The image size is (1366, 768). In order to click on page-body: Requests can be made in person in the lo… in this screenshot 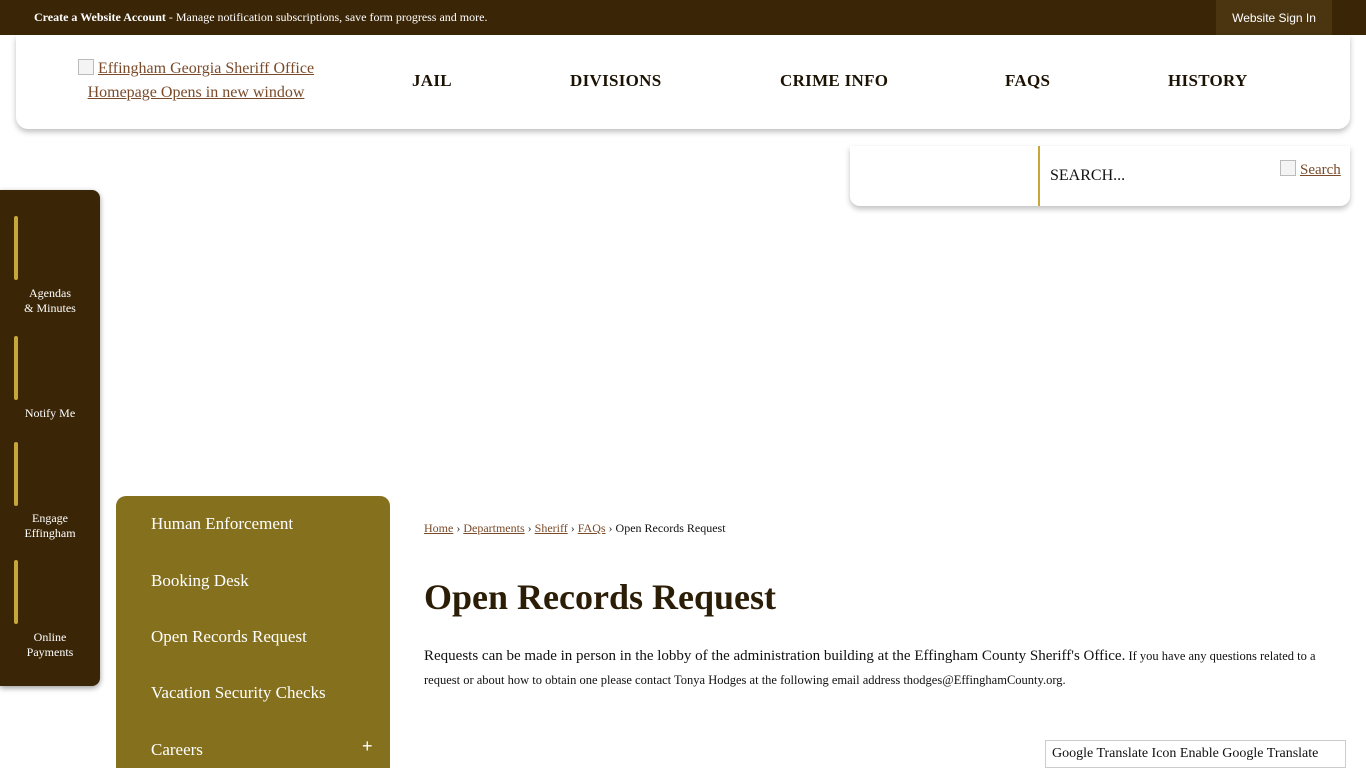, I will do `click(874, 668)`.